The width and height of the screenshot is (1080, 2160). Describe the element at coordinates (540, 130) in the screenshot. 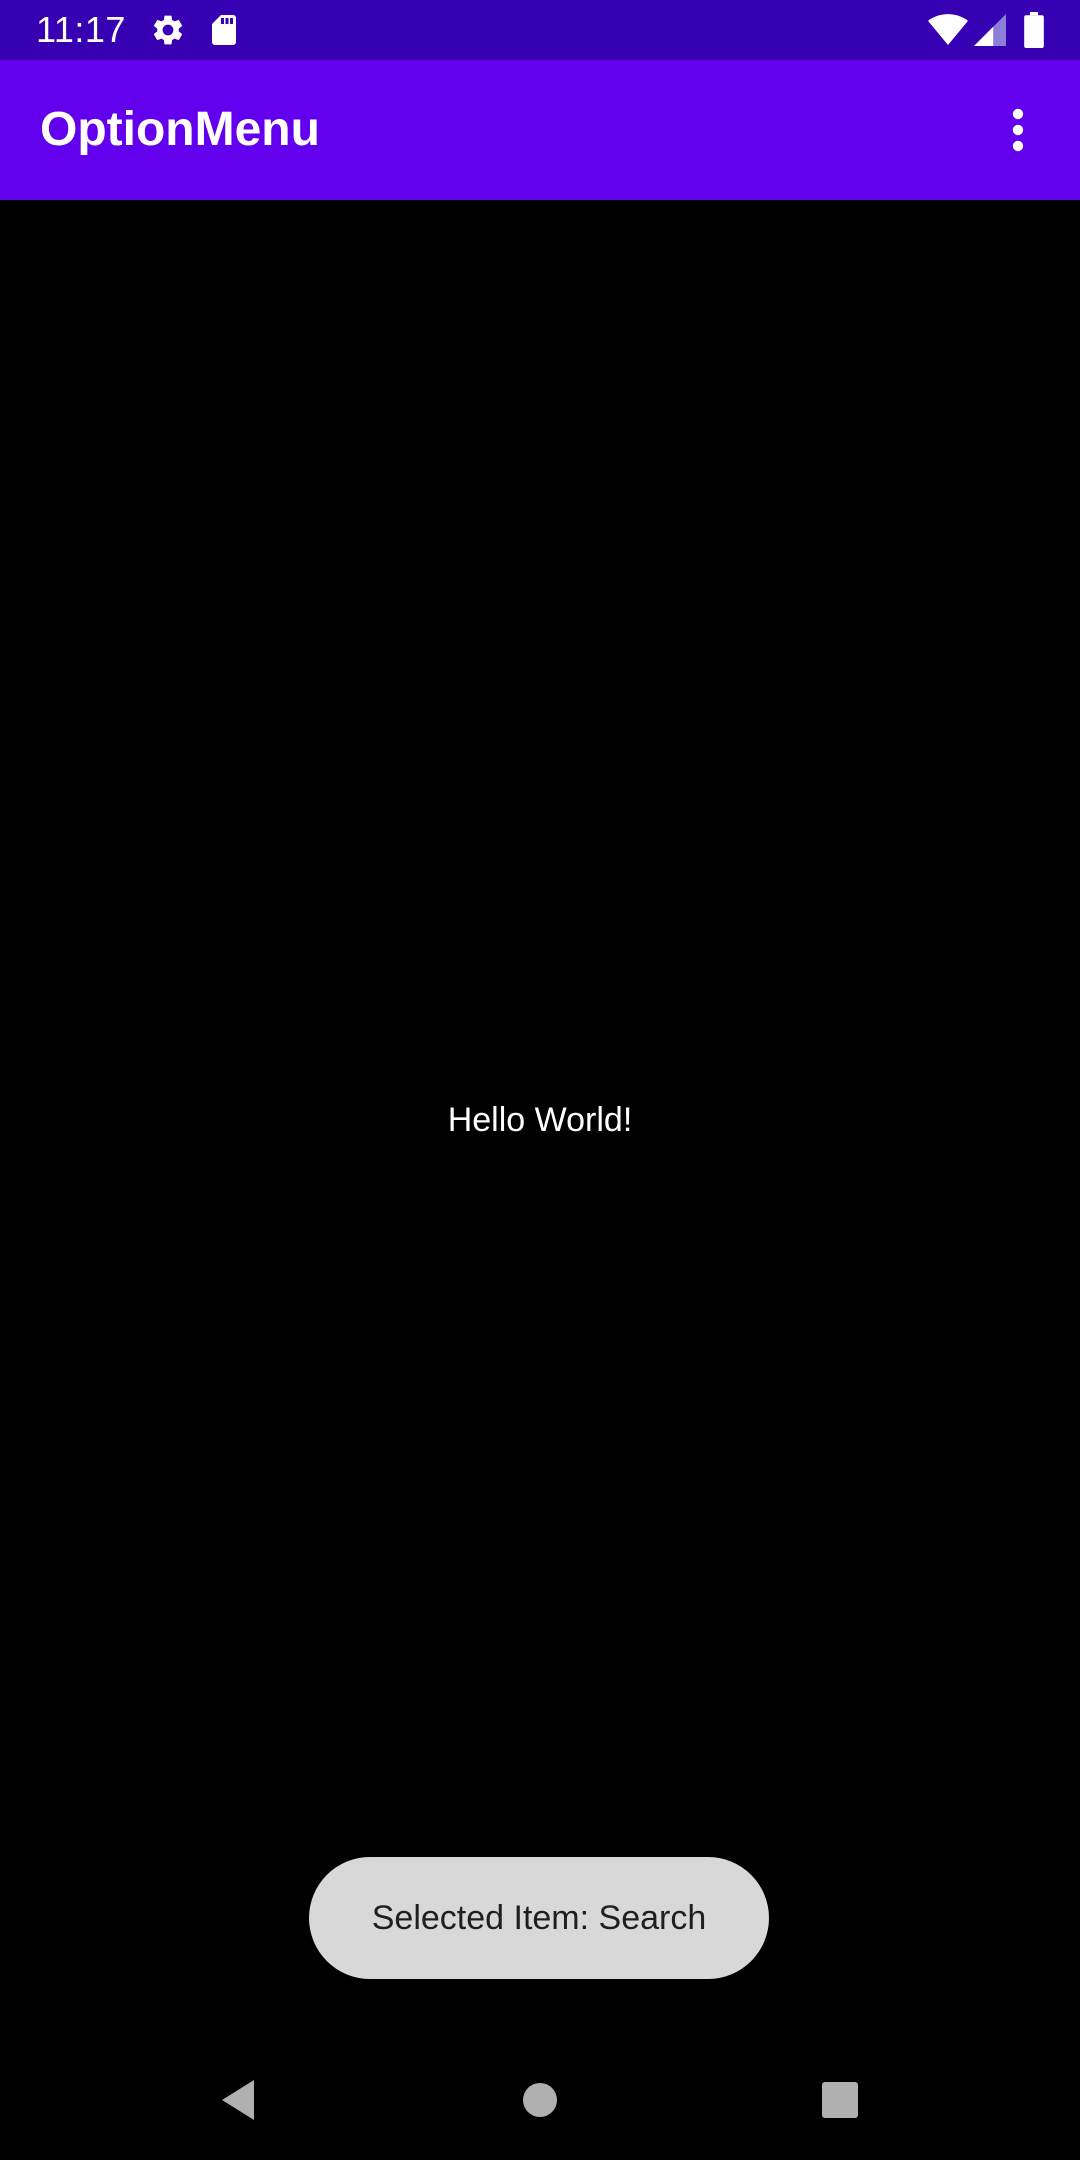

I see `app-bar: OptionMenu` at that location.